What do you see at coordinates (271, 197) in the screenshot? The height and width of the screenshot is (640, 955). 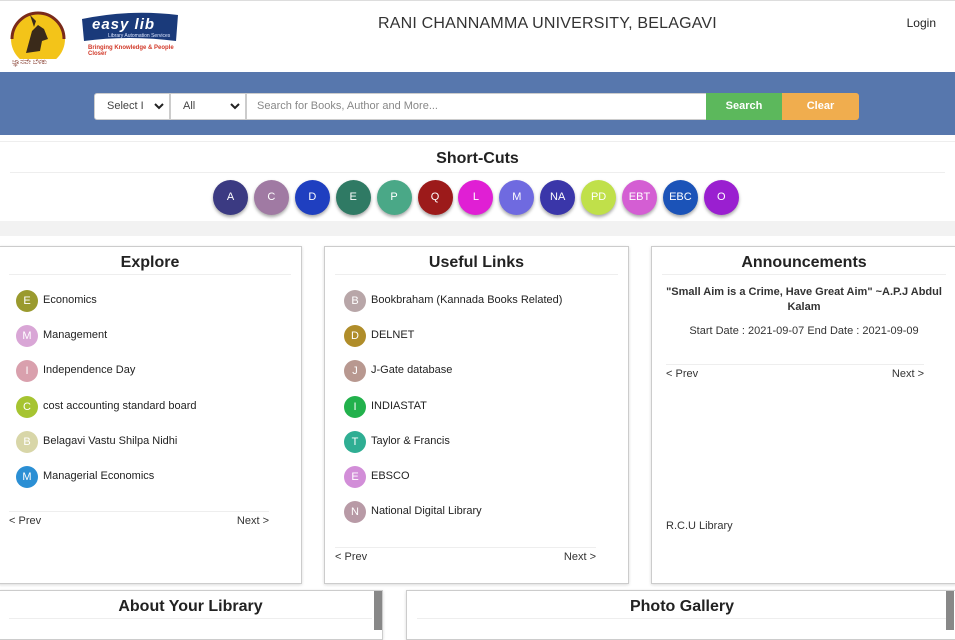 I see `shortcut-c: C` at bounding box center [271, 197].